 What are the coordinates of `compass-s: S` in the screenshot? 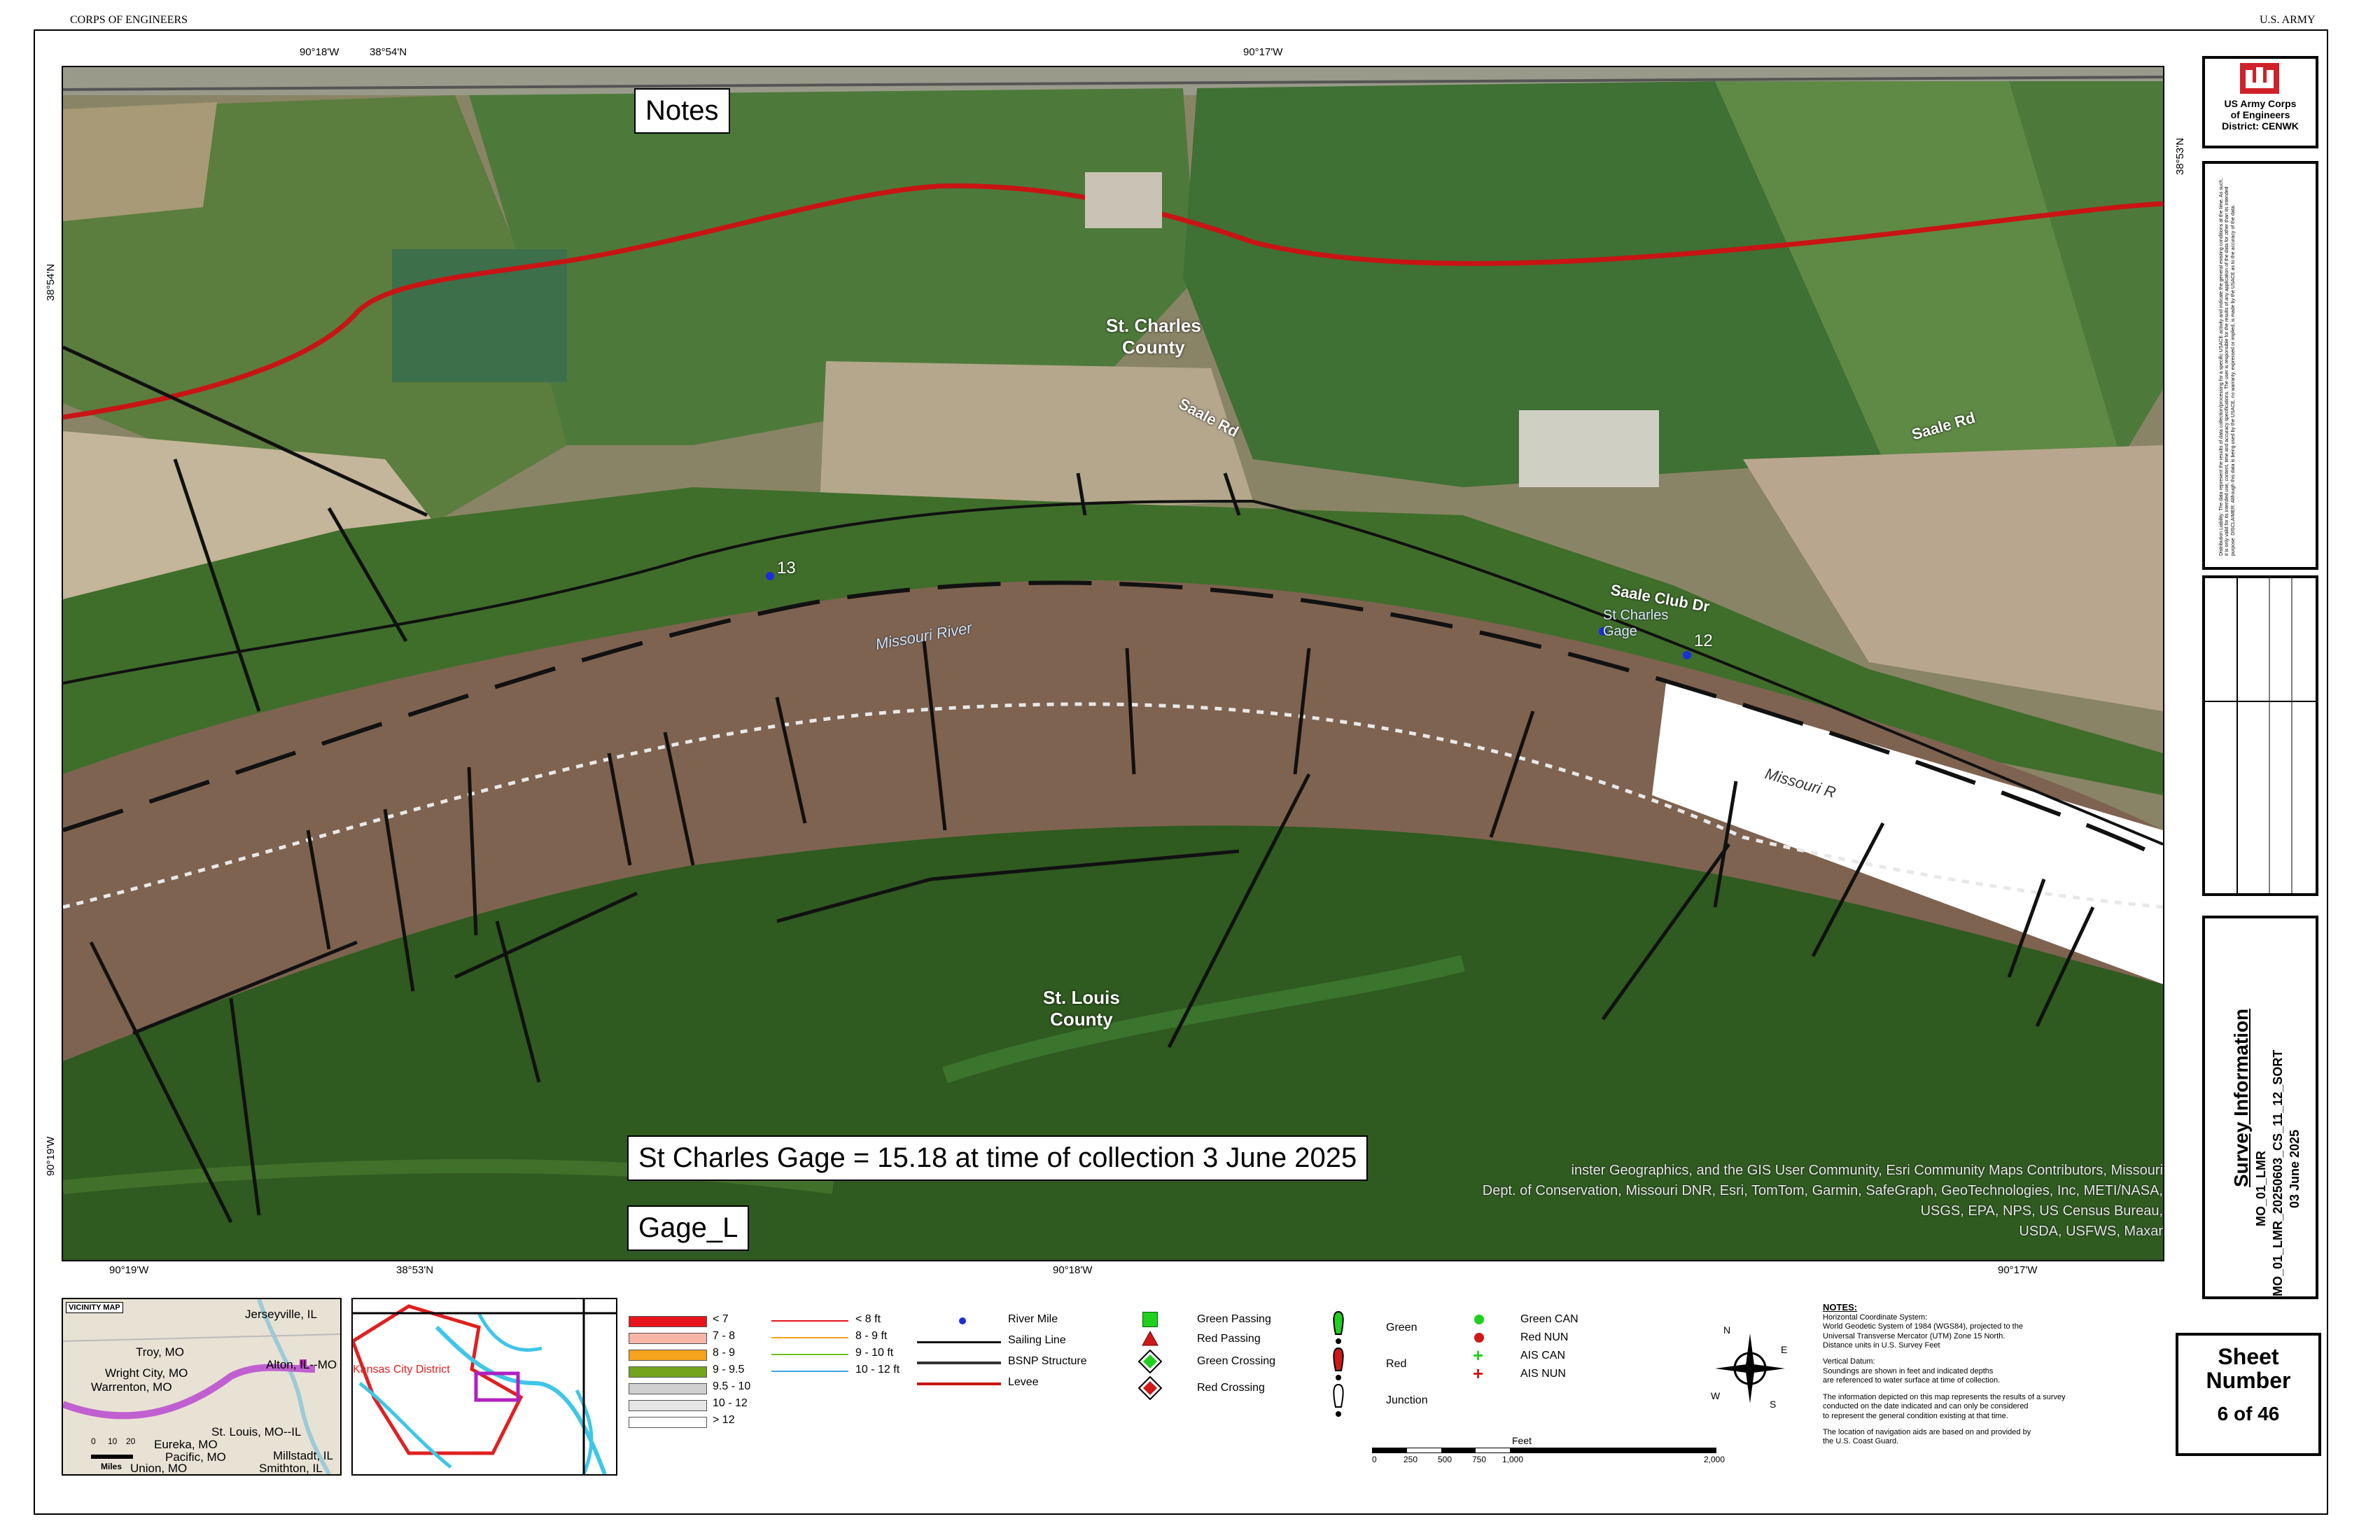 It's located at (1773, 1404).